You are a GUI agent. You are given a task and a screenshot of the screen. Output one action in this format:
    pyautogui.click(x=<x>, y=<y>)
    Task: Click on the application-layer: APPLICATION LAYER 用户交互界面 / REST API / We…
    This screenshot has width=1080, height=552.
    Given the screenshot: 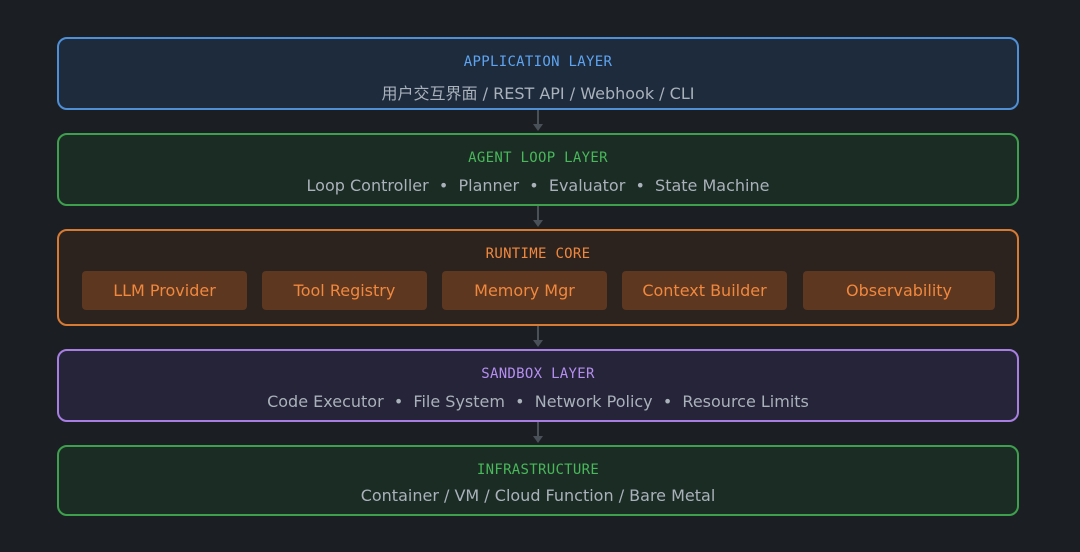 What is the action you would take?
    pyautogui.click(x=538, y=73)
    